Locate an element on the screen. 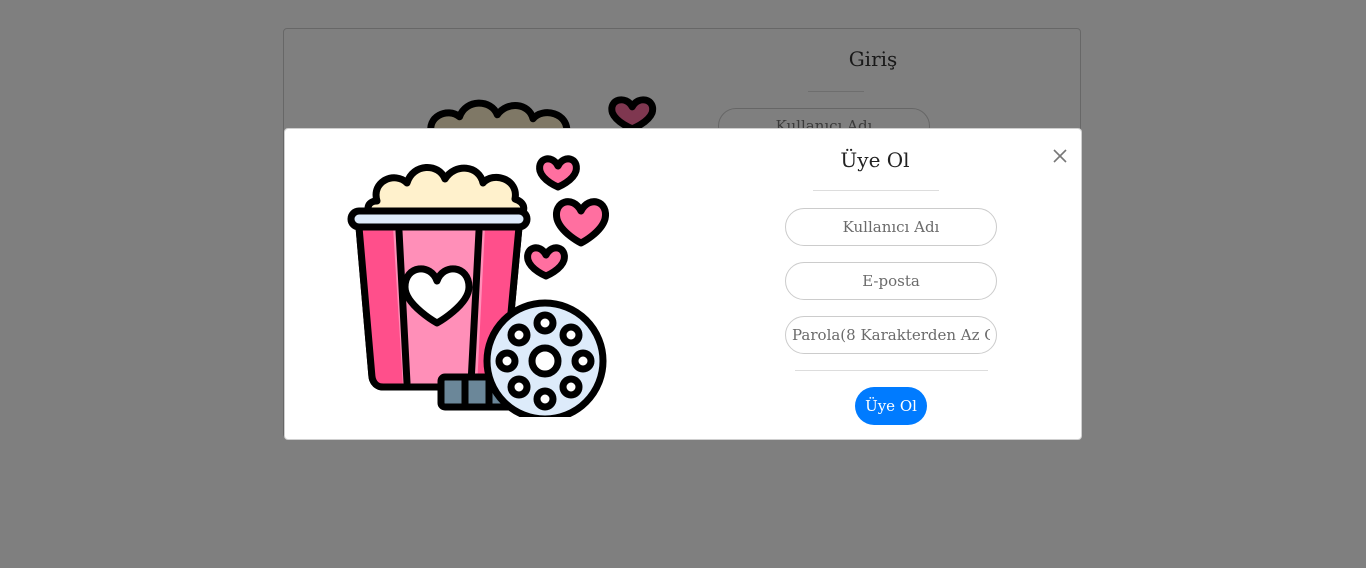 This screenshot has height=568, width=1366. password-field is located at coordinates (891, 335).